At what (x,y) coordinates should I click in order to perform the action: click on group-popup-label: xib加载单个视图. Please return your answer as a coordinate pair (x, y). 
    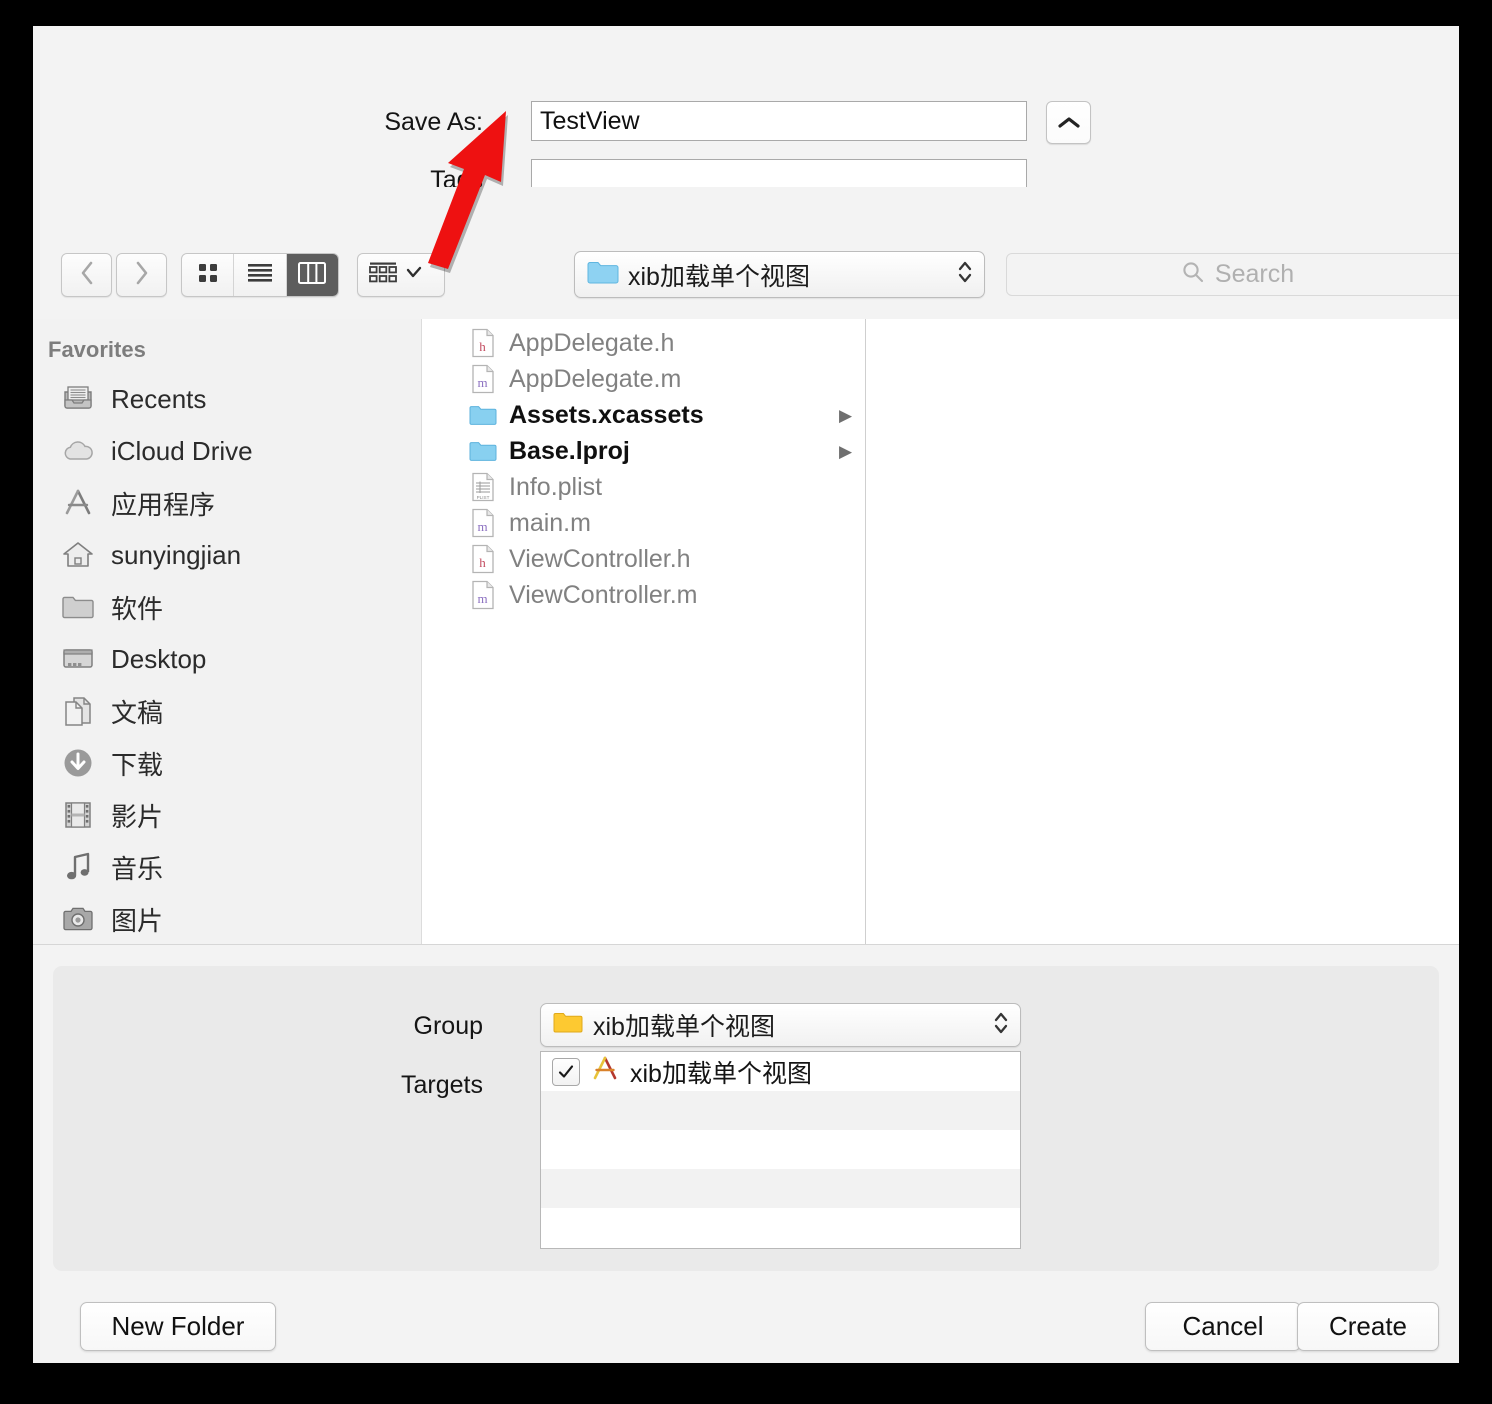
    Looking at the image, I should click on (684, 1027).